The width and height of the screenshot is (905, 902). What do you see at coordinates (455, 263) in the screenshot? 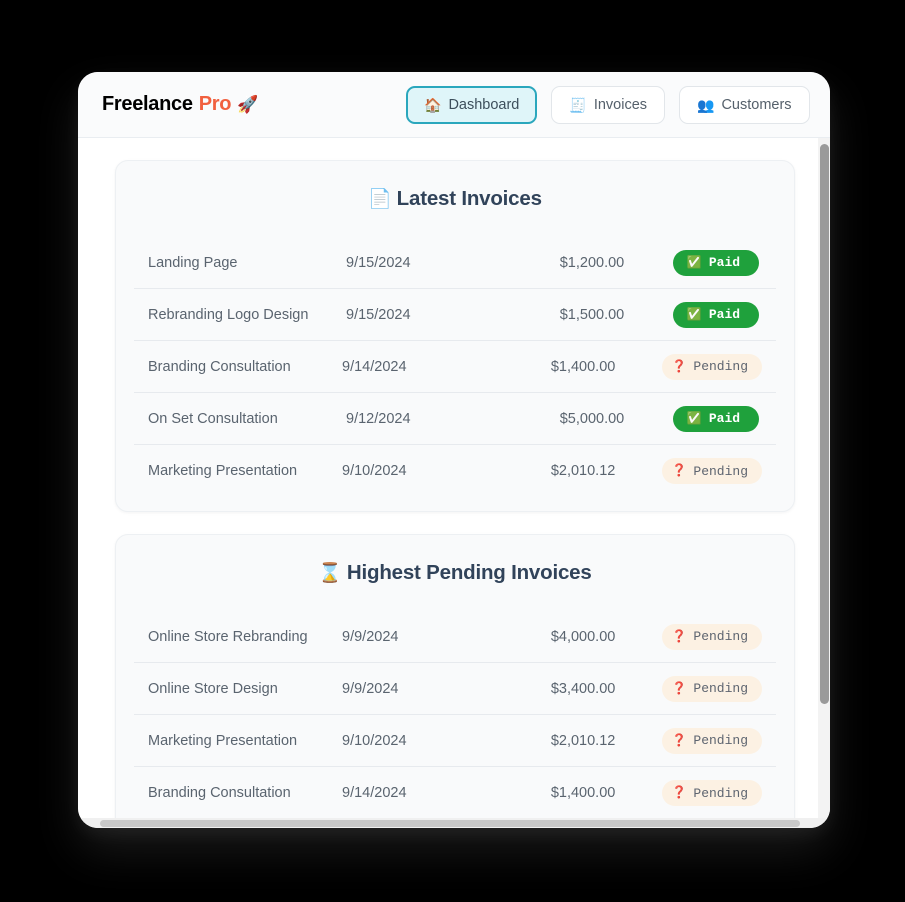
I see `table-row: Landing Page 9/15/2024 $1,200.00 ✅ Paid` at bounding box center [455, 263].